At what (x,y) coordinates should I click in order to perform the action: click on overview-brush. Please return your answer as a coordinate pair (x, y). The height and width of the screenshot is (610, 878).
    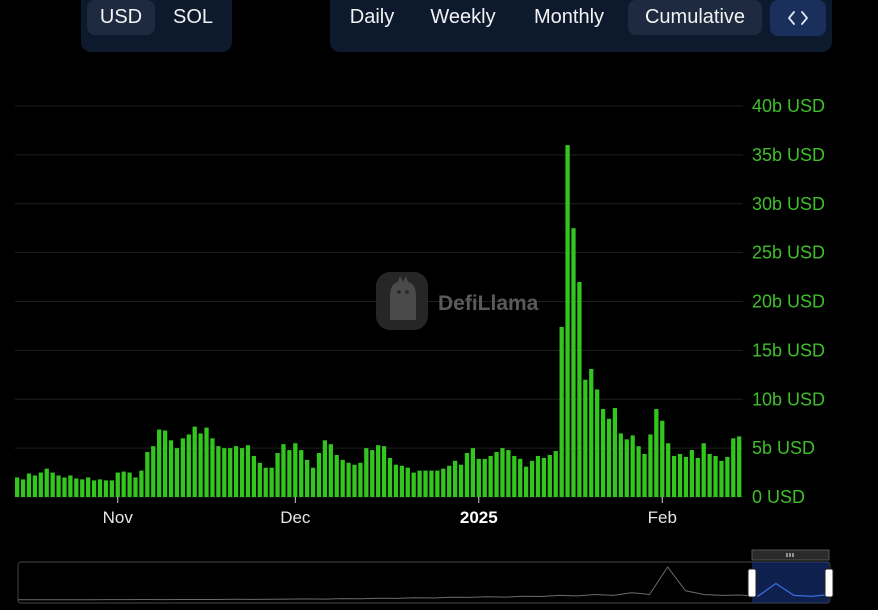
    Looking at the image, I should click on (425, 576).